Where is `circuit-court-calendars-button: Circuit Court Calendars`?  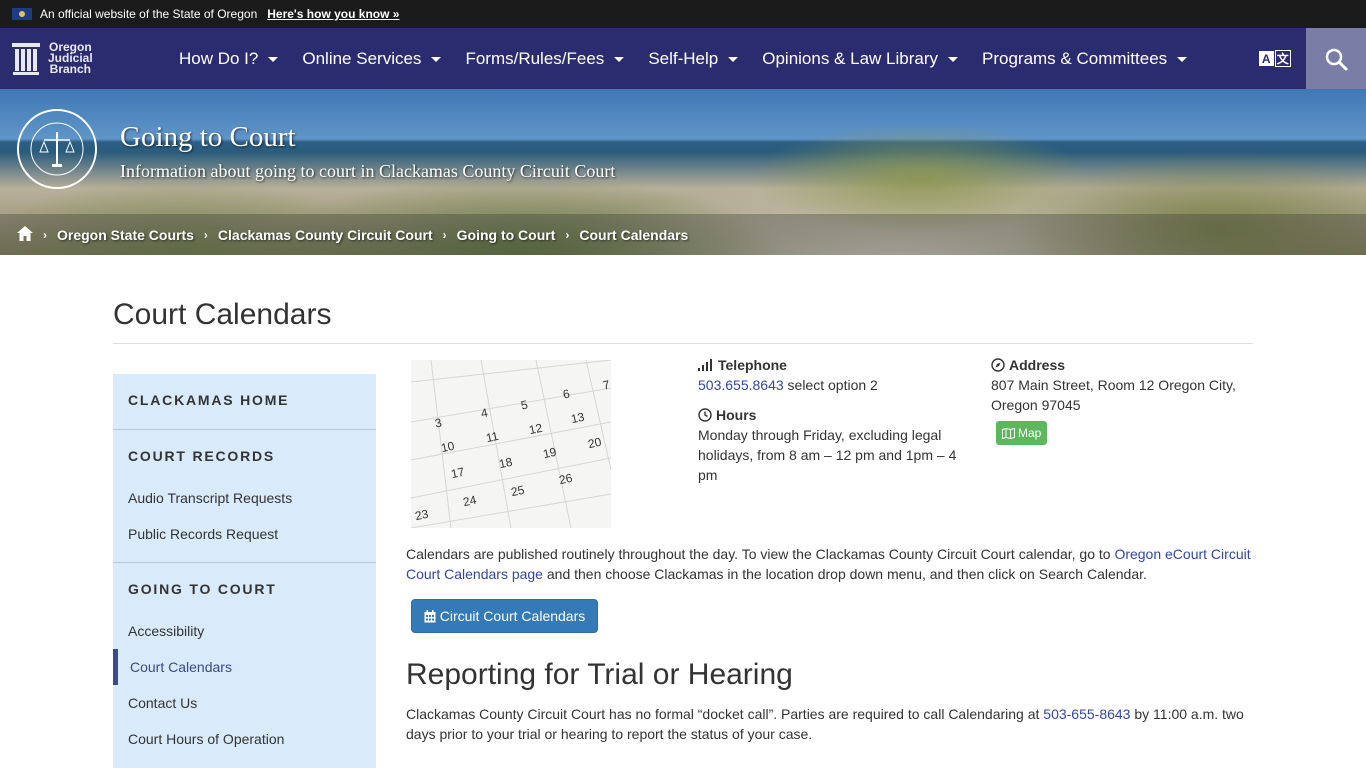 circuit-court-calendars-button: Circuit Court Calendars is located at coordinates (504, 616).